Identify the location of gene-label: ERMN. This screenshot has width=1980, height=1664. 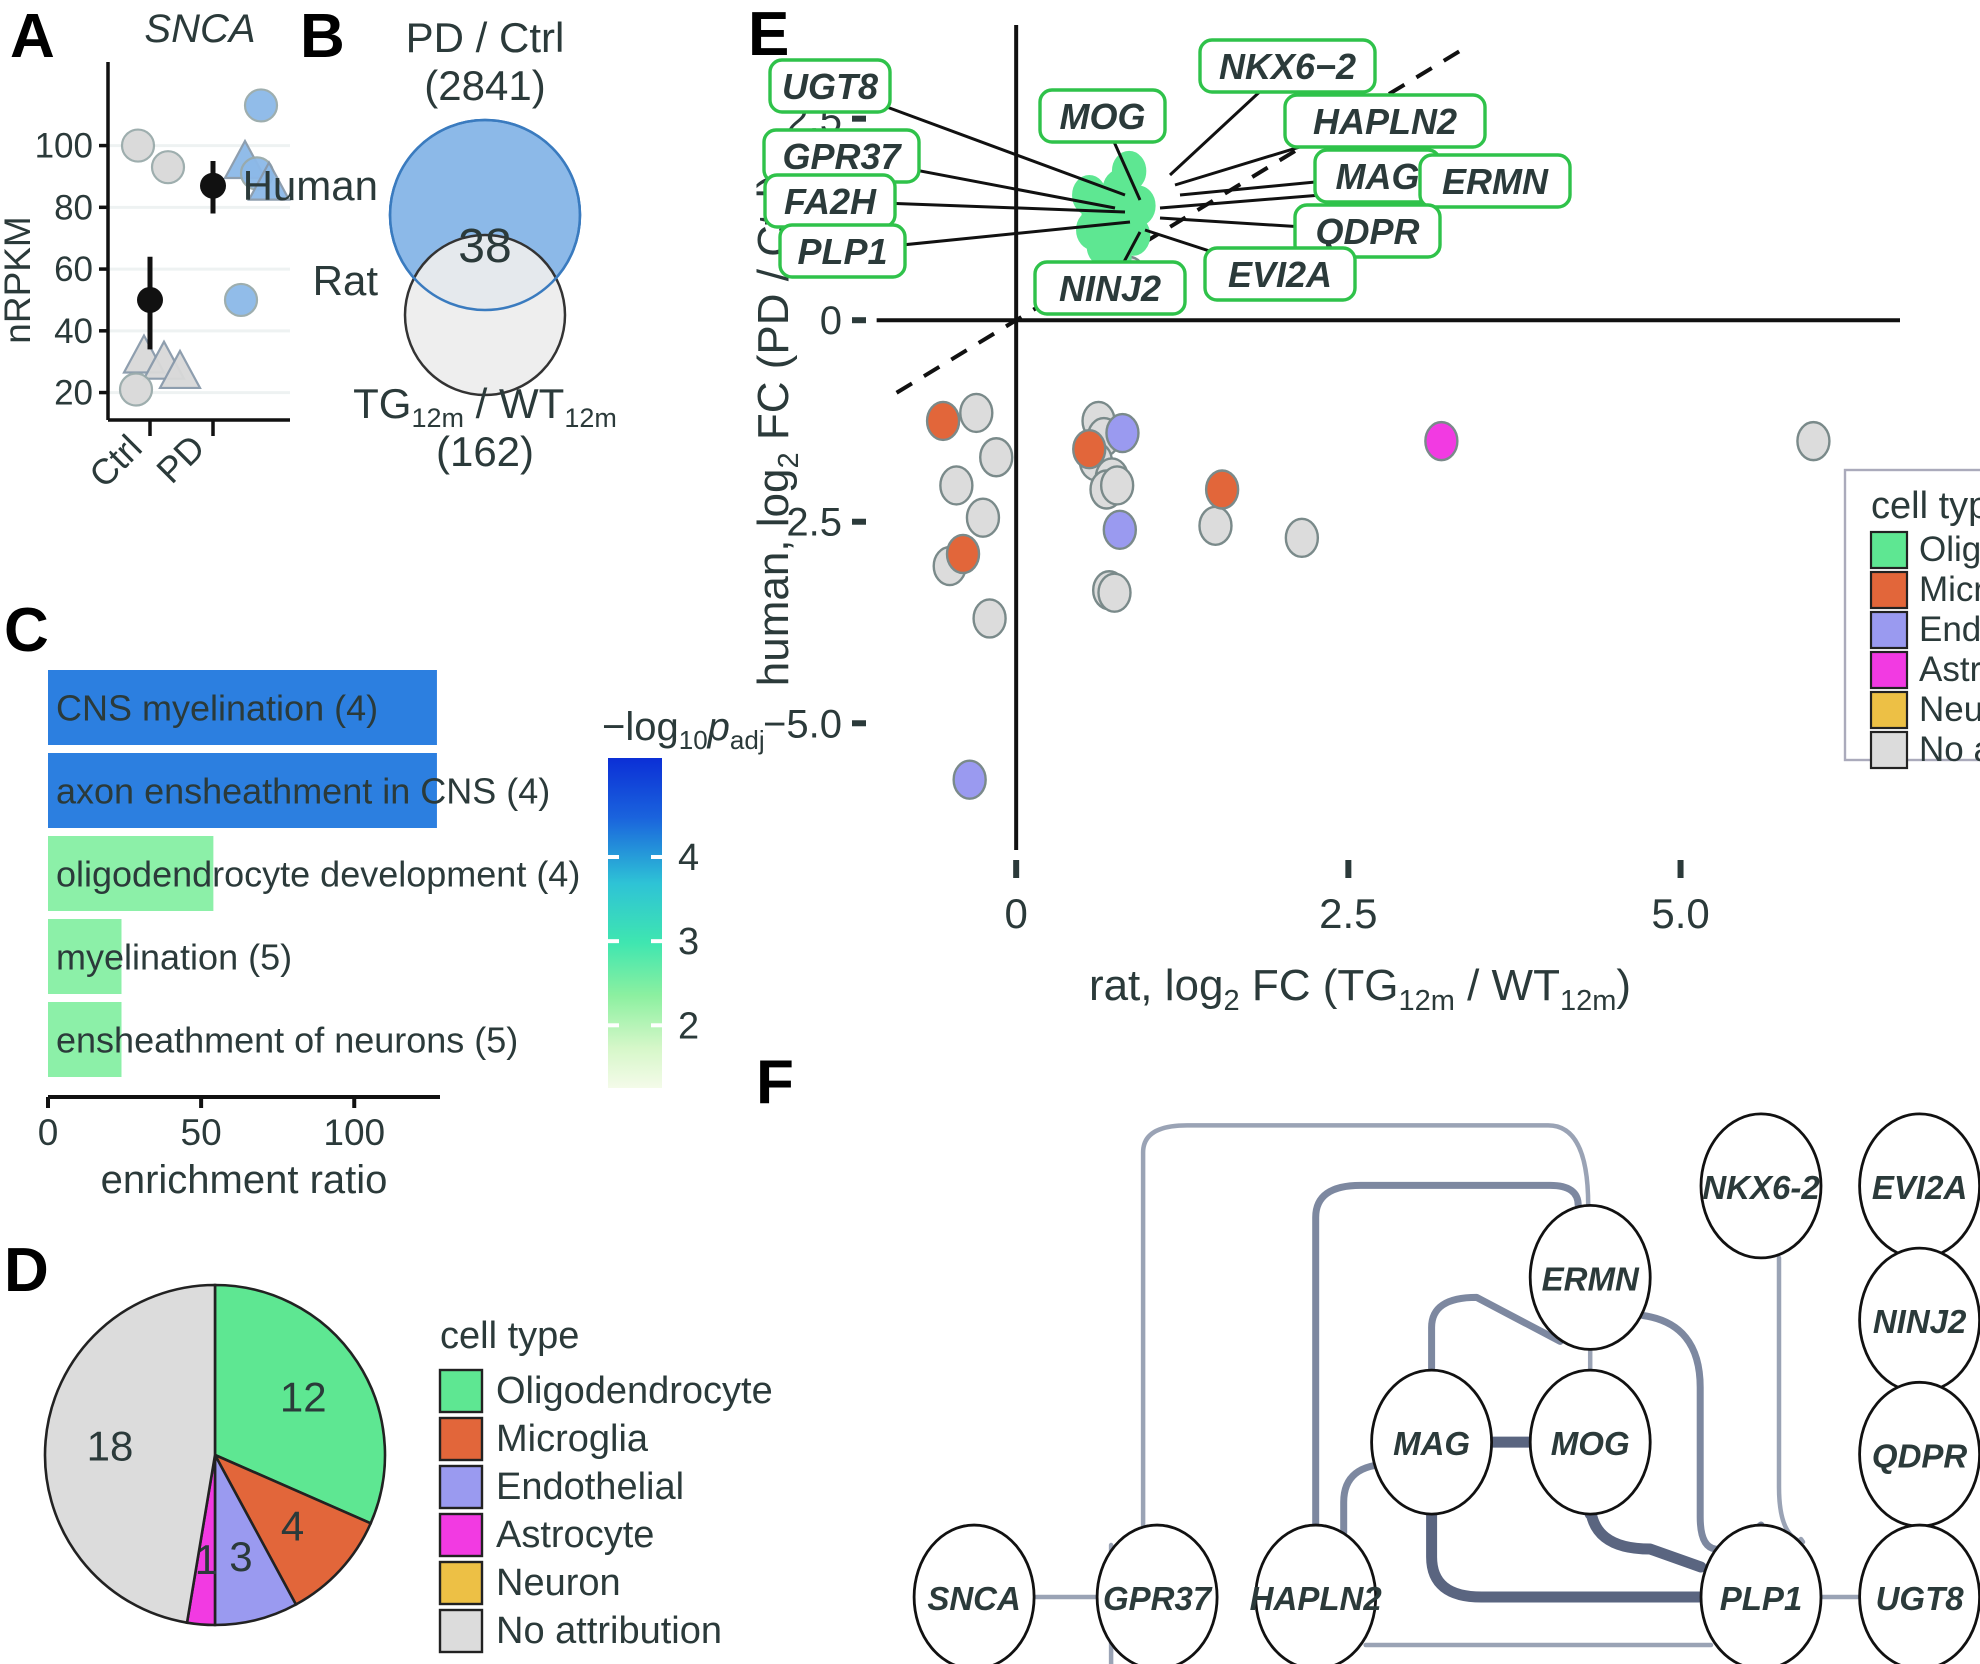
(1495, 181).